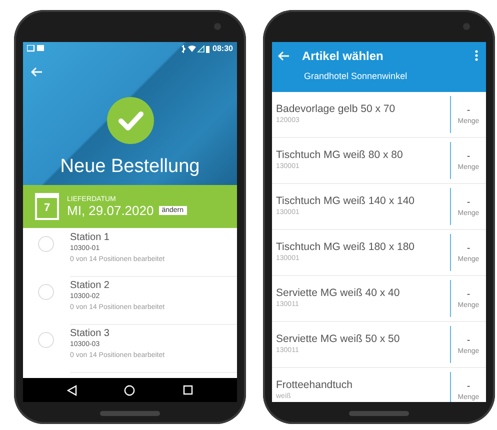  Describe the element at coordinates (222, 48) in the screenshot. I see `status-time: 08:30` at that location.